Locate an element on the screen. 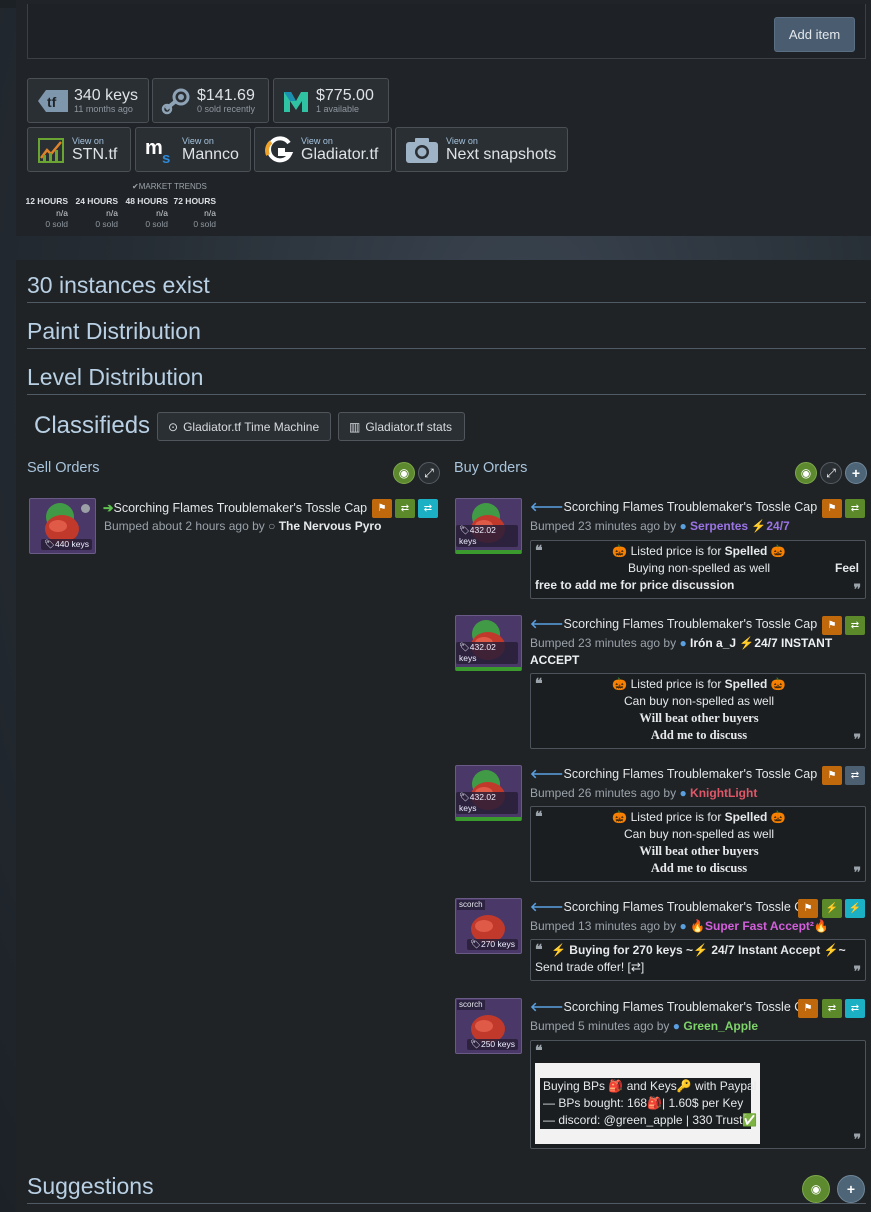  suggestions-heading: Suggestions is located at coordinates (446, 1188).